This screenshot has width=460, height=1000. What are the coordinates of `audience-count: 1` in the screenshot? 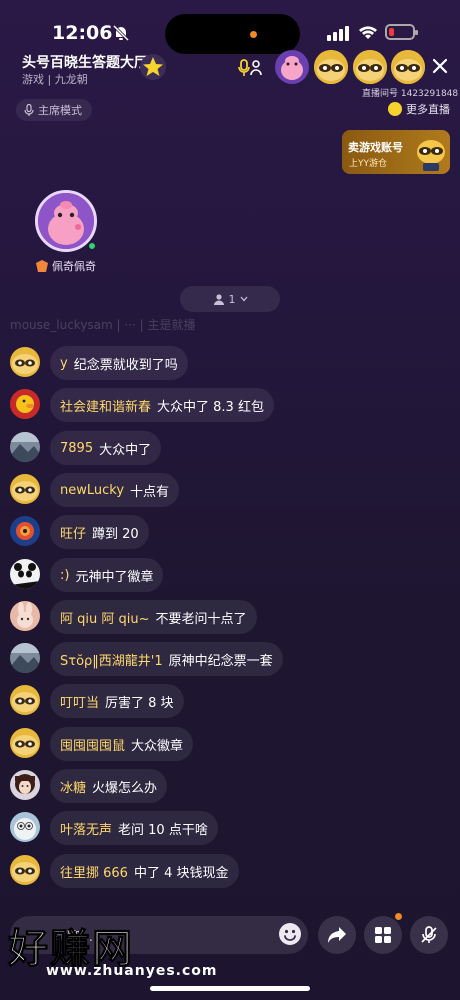 It's located at (232, 299).